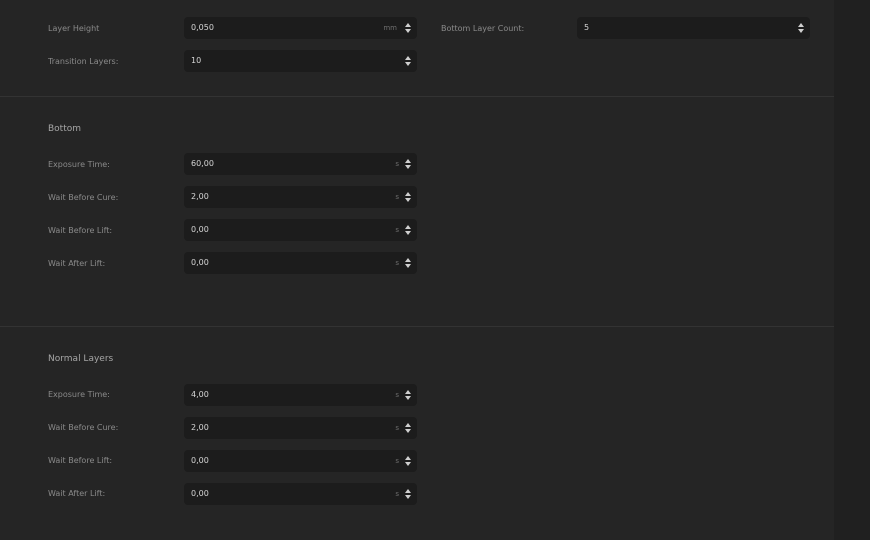 The height and width of the screenshot is (540, 870). I want to click on normal-wait-before-lift-value: 0,00, so click(200, 460).